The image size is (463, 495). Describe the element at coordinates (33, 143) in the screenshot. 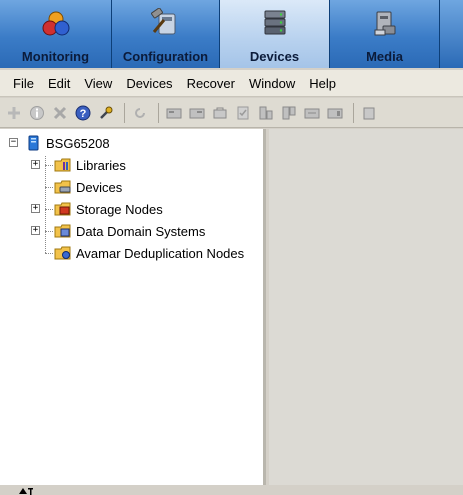

I see `server-icon` at that location.